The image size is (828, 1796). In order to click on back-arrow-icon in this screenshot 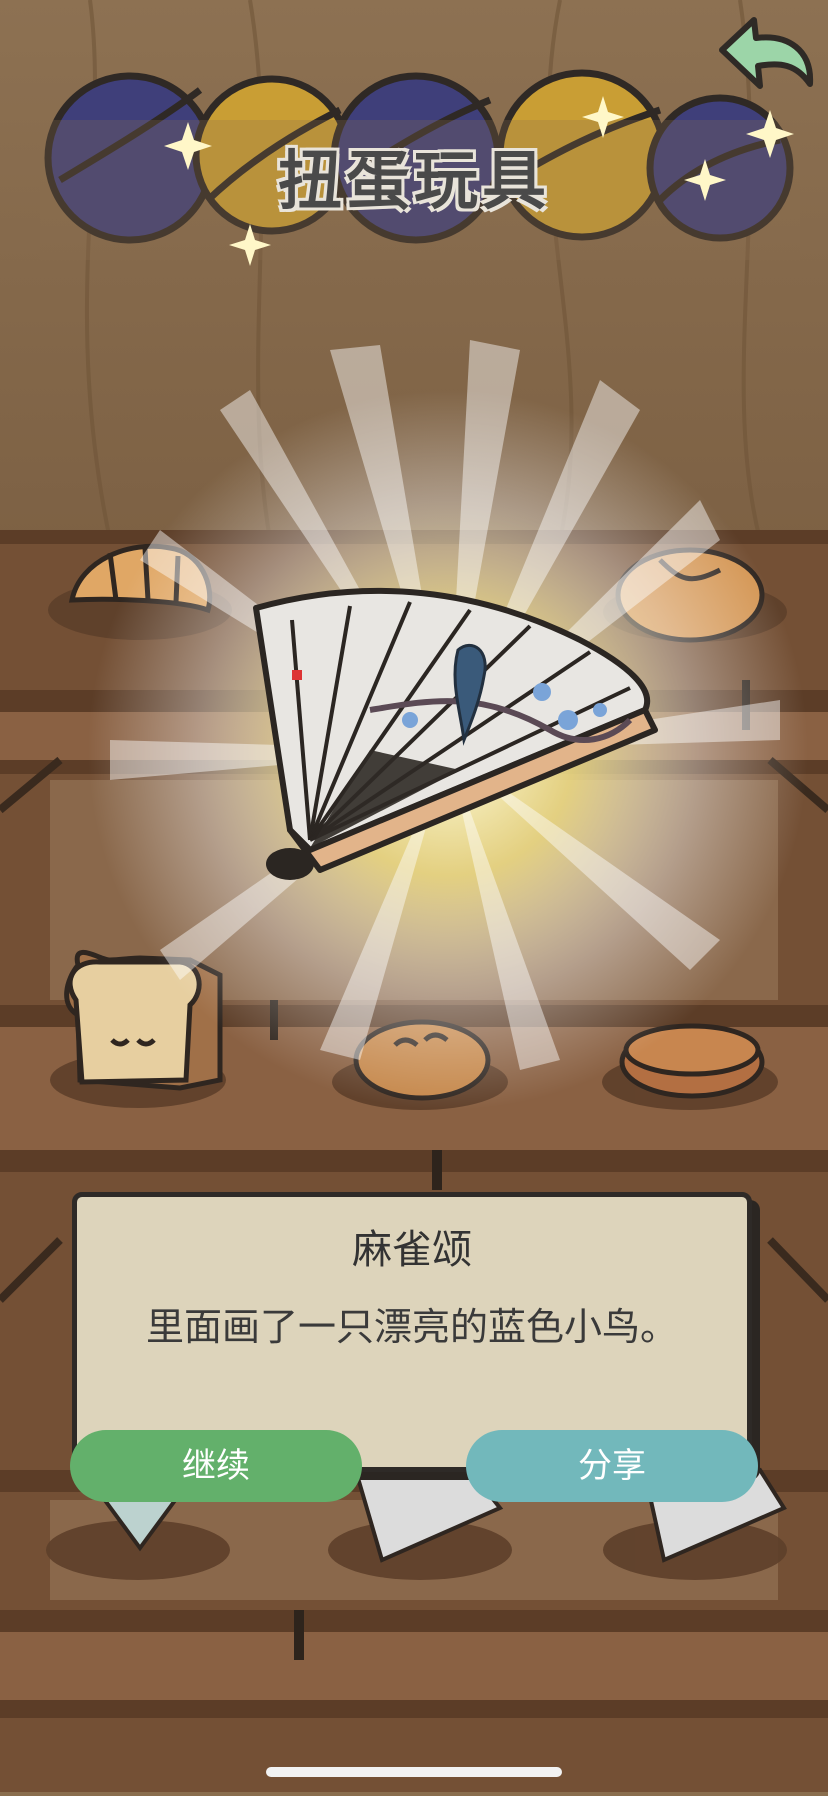, I will do `click(766, 53)`.